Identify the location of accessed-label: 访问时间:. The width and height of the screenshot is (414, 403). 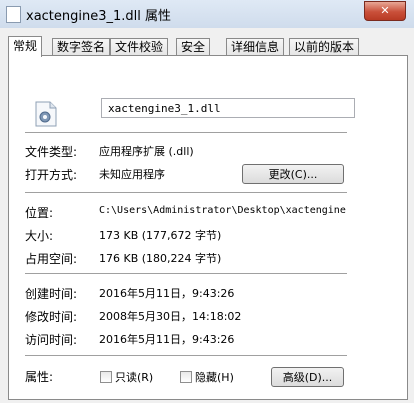
(51, 340).